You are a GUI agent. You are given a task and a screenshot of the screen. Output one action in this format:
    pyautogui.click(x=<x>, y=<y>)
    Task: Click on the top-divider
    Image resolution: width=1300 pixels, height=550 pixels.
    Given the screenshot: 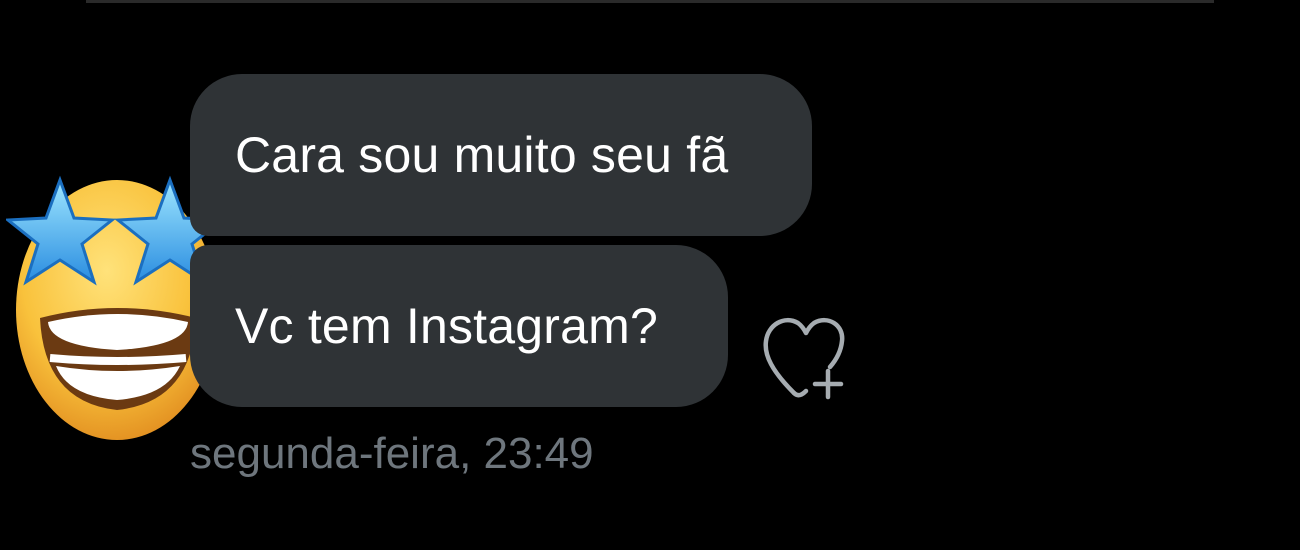 What is the action you would take?
    pyautogui.click(x=650, y=1)
    